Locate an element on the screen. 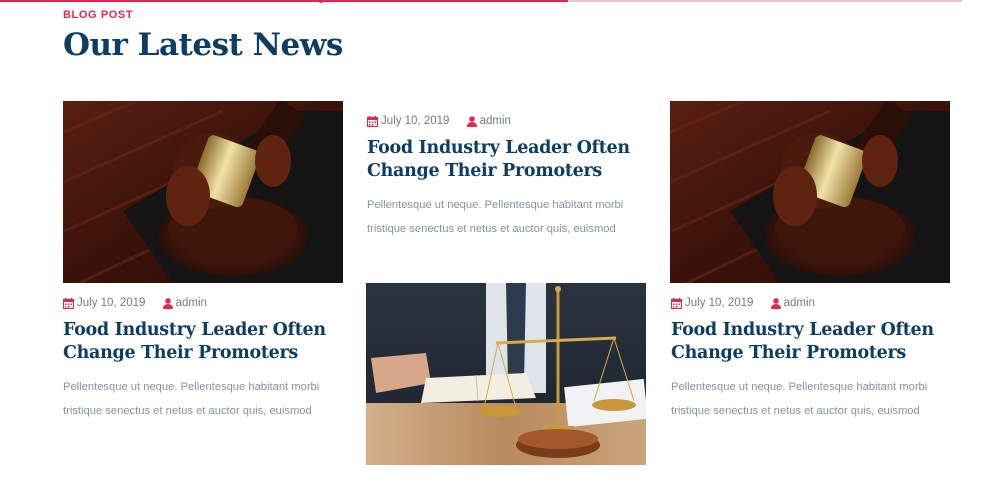  top-line-accent is located at coordinates (284, 1).